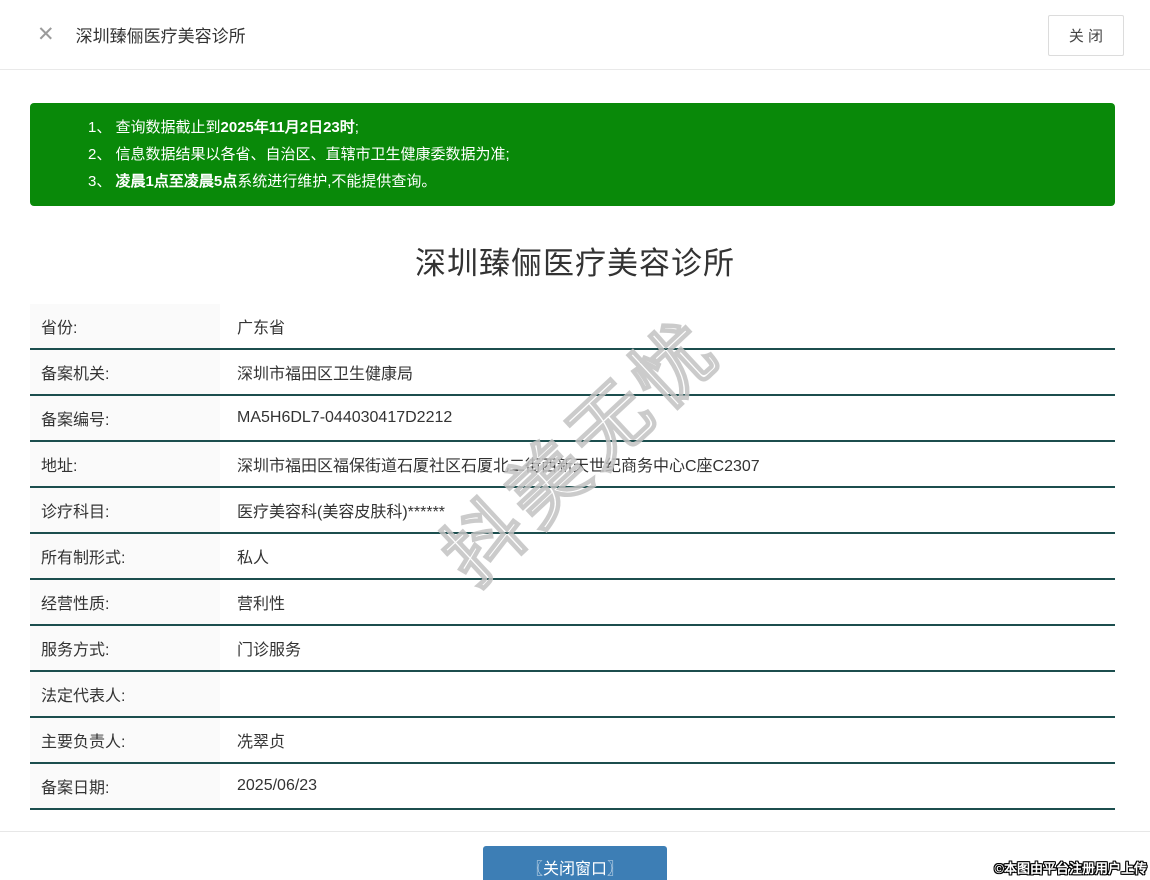 This screenshot has width=1150, height=880. Describe the element at coordinates (341, 512) in the screenshot. I see `row-value: 医疗美容科(美容皮肤科)******` at that location.